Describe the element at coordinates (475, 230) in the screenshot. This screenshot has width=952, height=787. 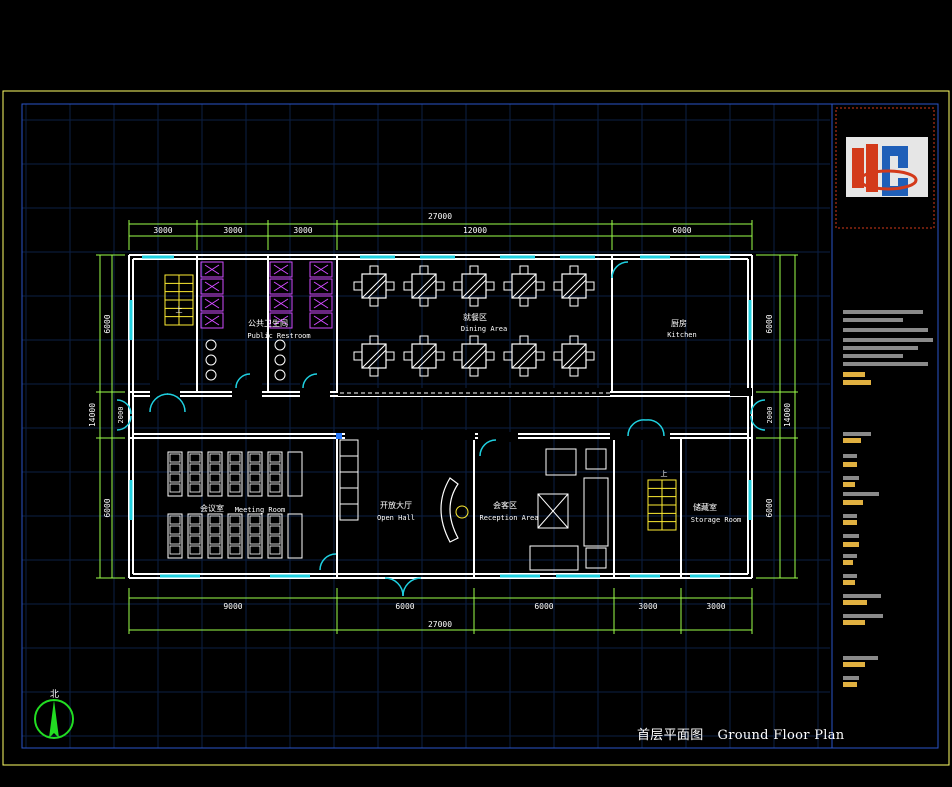
I see `dim-top-3: 12000` at that location.